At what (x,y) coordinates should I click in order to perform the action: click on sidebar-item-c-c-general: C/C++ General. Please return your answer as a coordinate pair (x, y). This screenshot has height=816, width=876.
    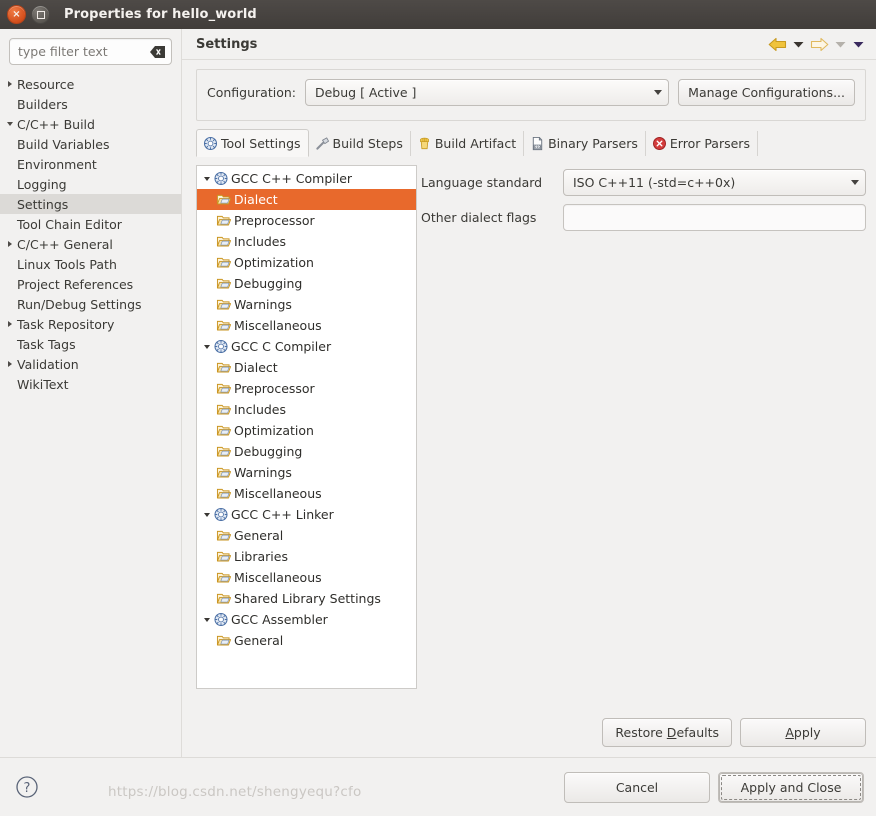
    Looking at the image, I should click on (90, 244).